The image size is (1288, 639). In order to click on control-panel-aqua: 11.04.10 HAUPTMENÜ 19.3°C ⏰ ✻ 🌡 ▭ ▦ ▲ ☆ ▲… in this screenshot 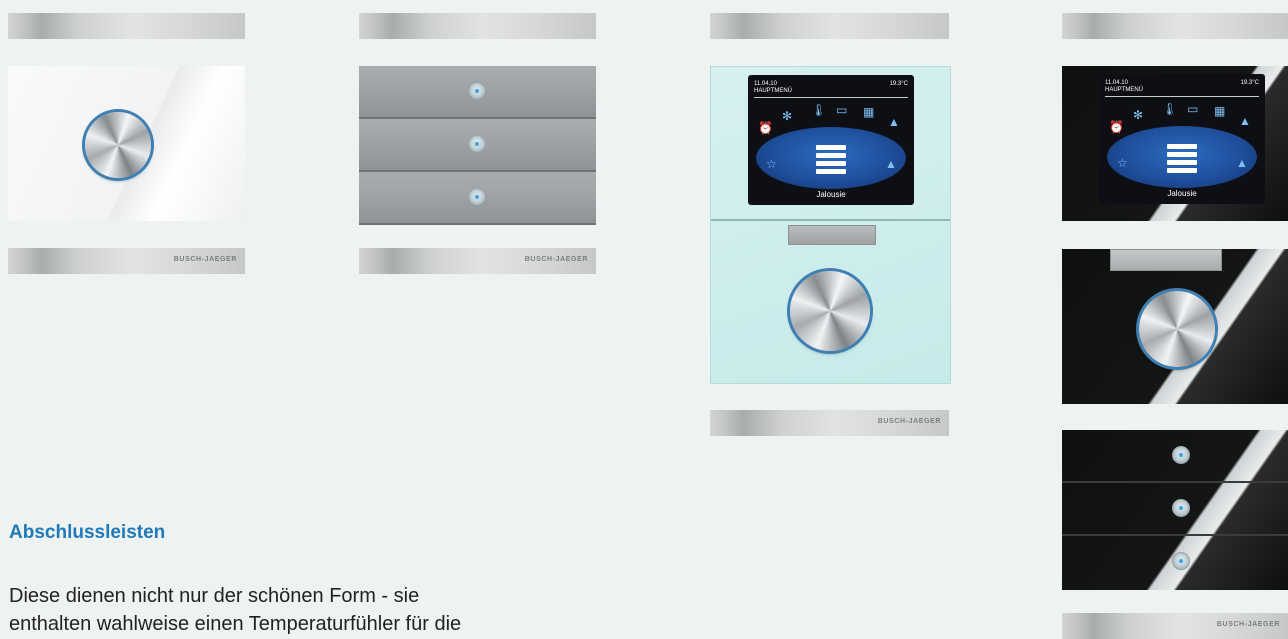, I will do `click(830, 225)`.